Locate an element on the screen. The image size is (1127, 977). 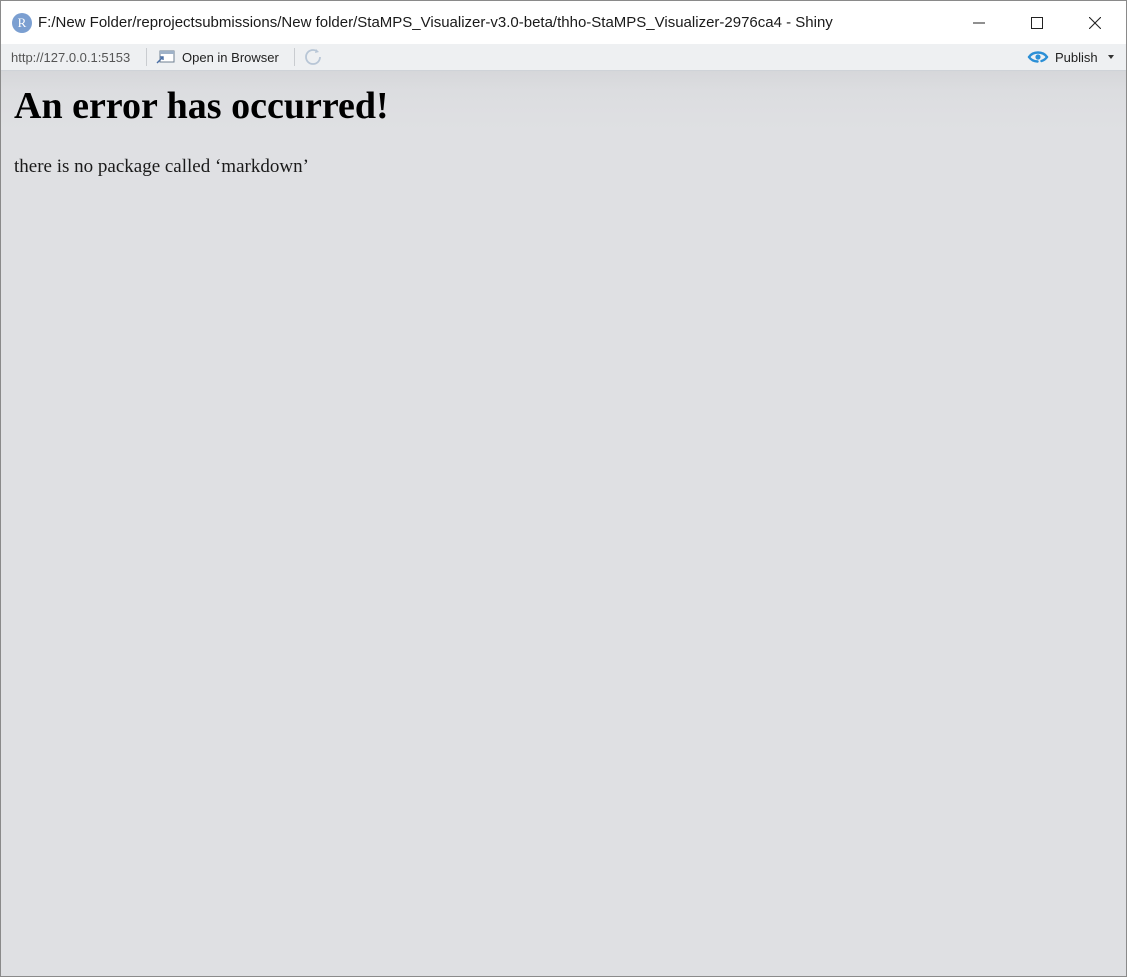
open-in-browser-label: Open in Browser is located at coordinates (230, 57).